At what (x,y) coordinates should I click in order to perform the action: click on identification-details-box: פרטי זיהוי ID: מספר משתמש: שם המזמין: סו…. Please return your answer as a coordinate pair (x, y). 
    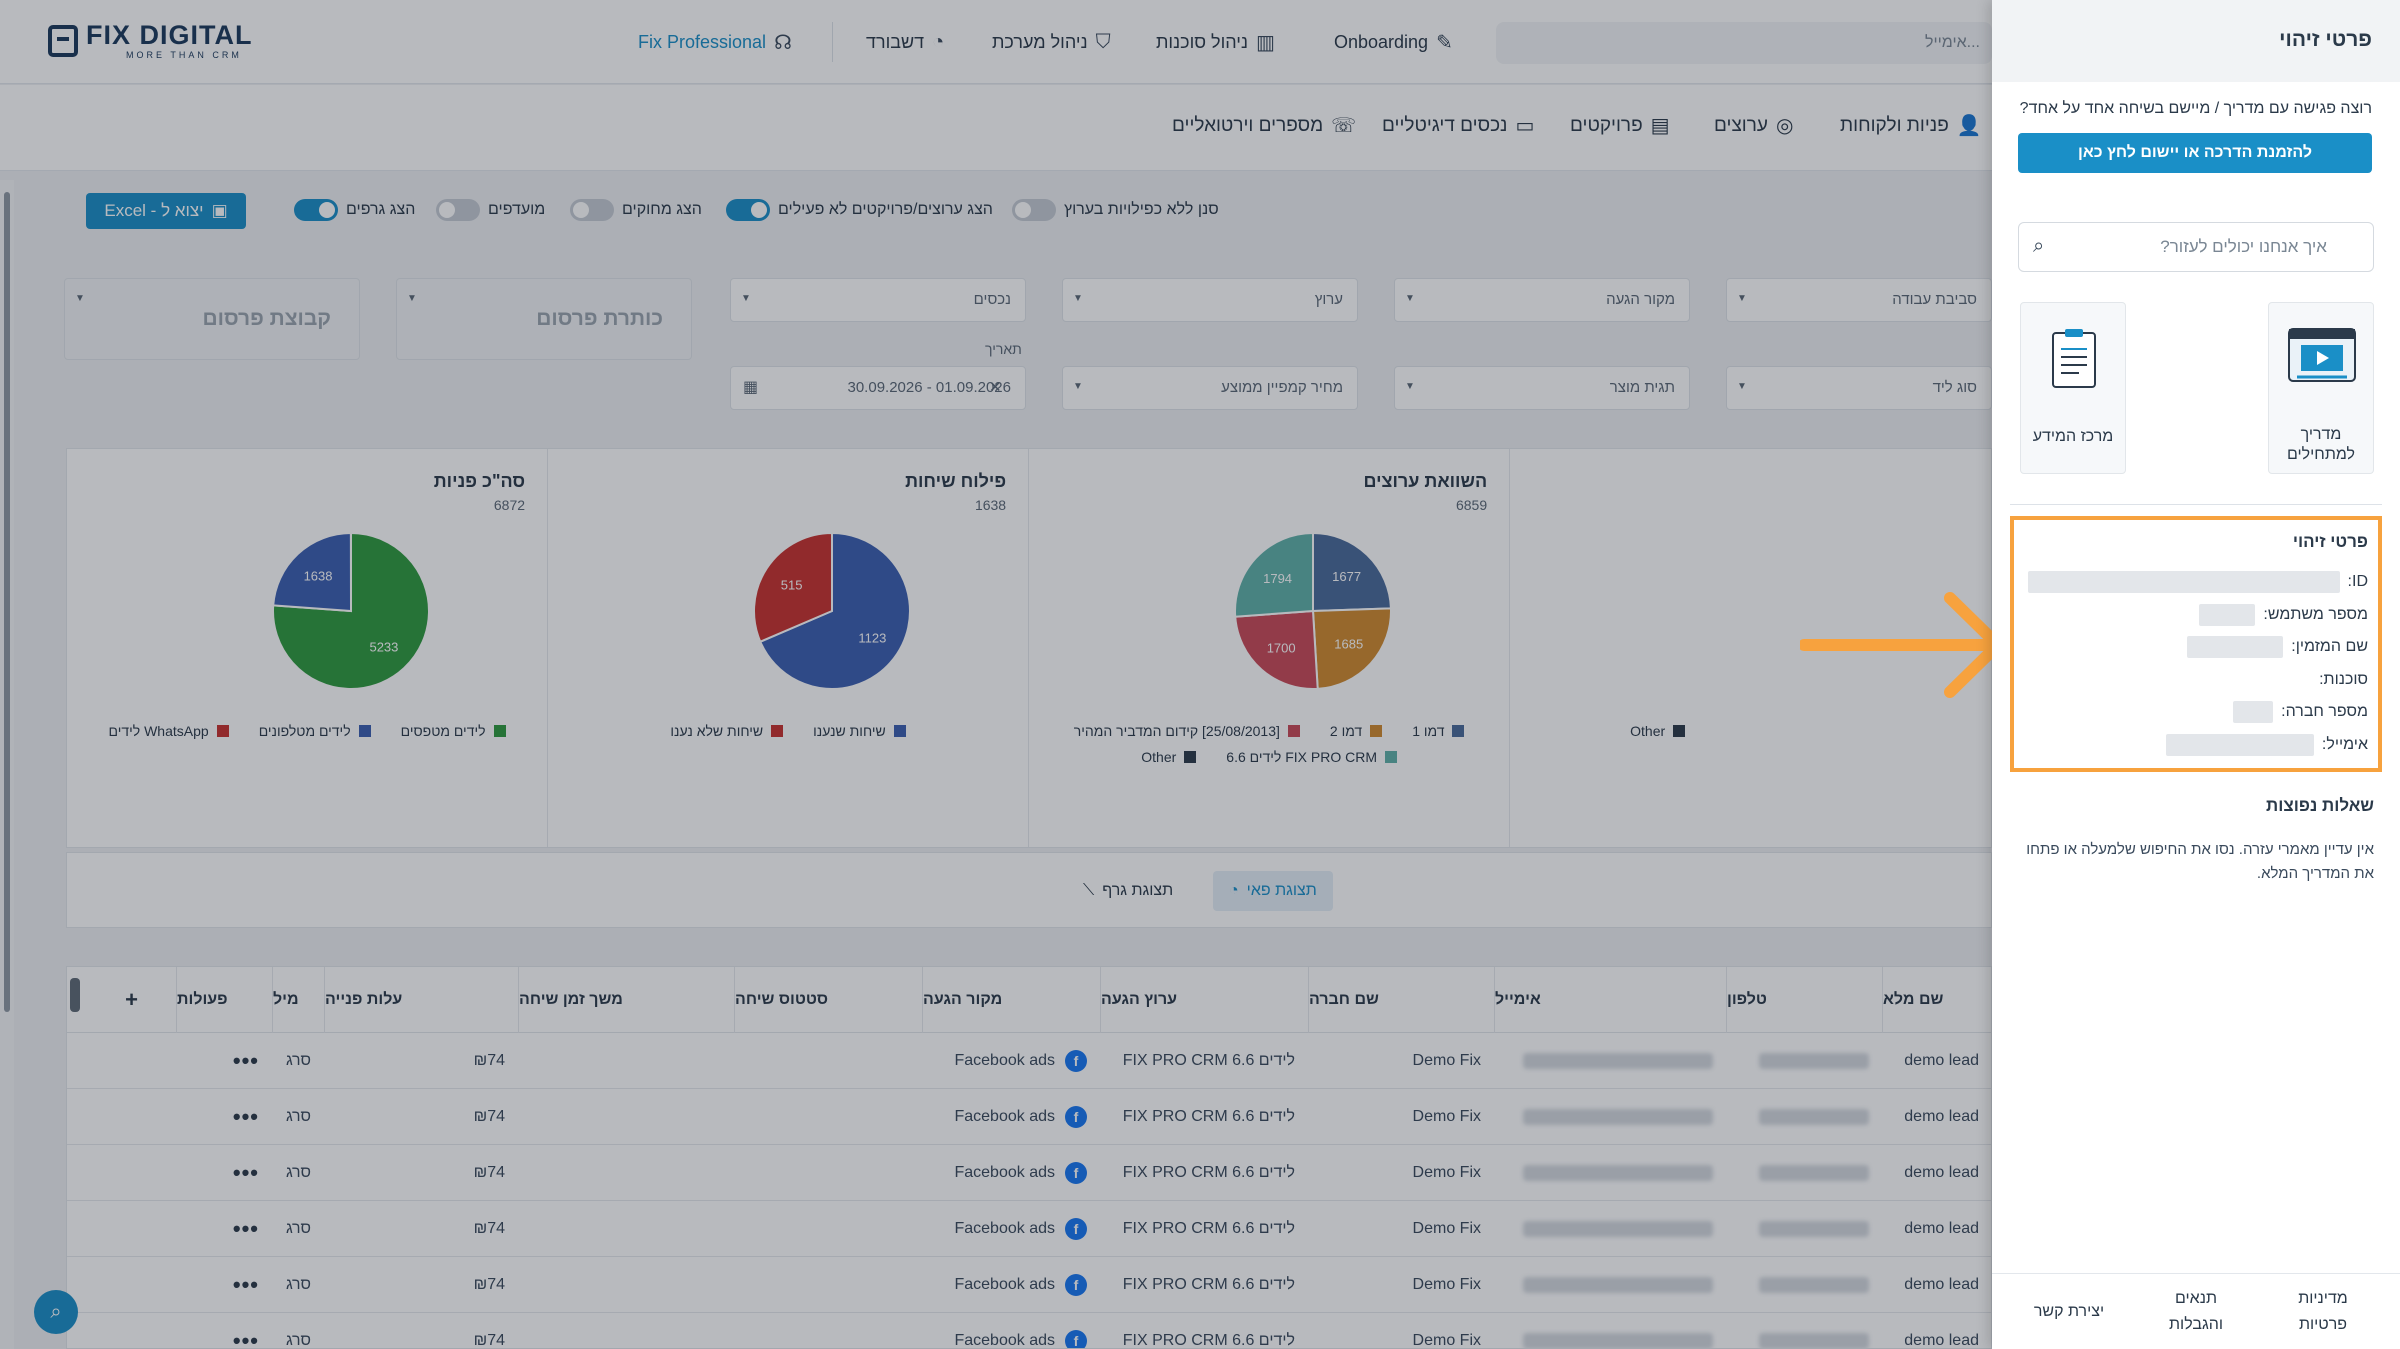
    Looking at the image, I should click on (2196, 644).